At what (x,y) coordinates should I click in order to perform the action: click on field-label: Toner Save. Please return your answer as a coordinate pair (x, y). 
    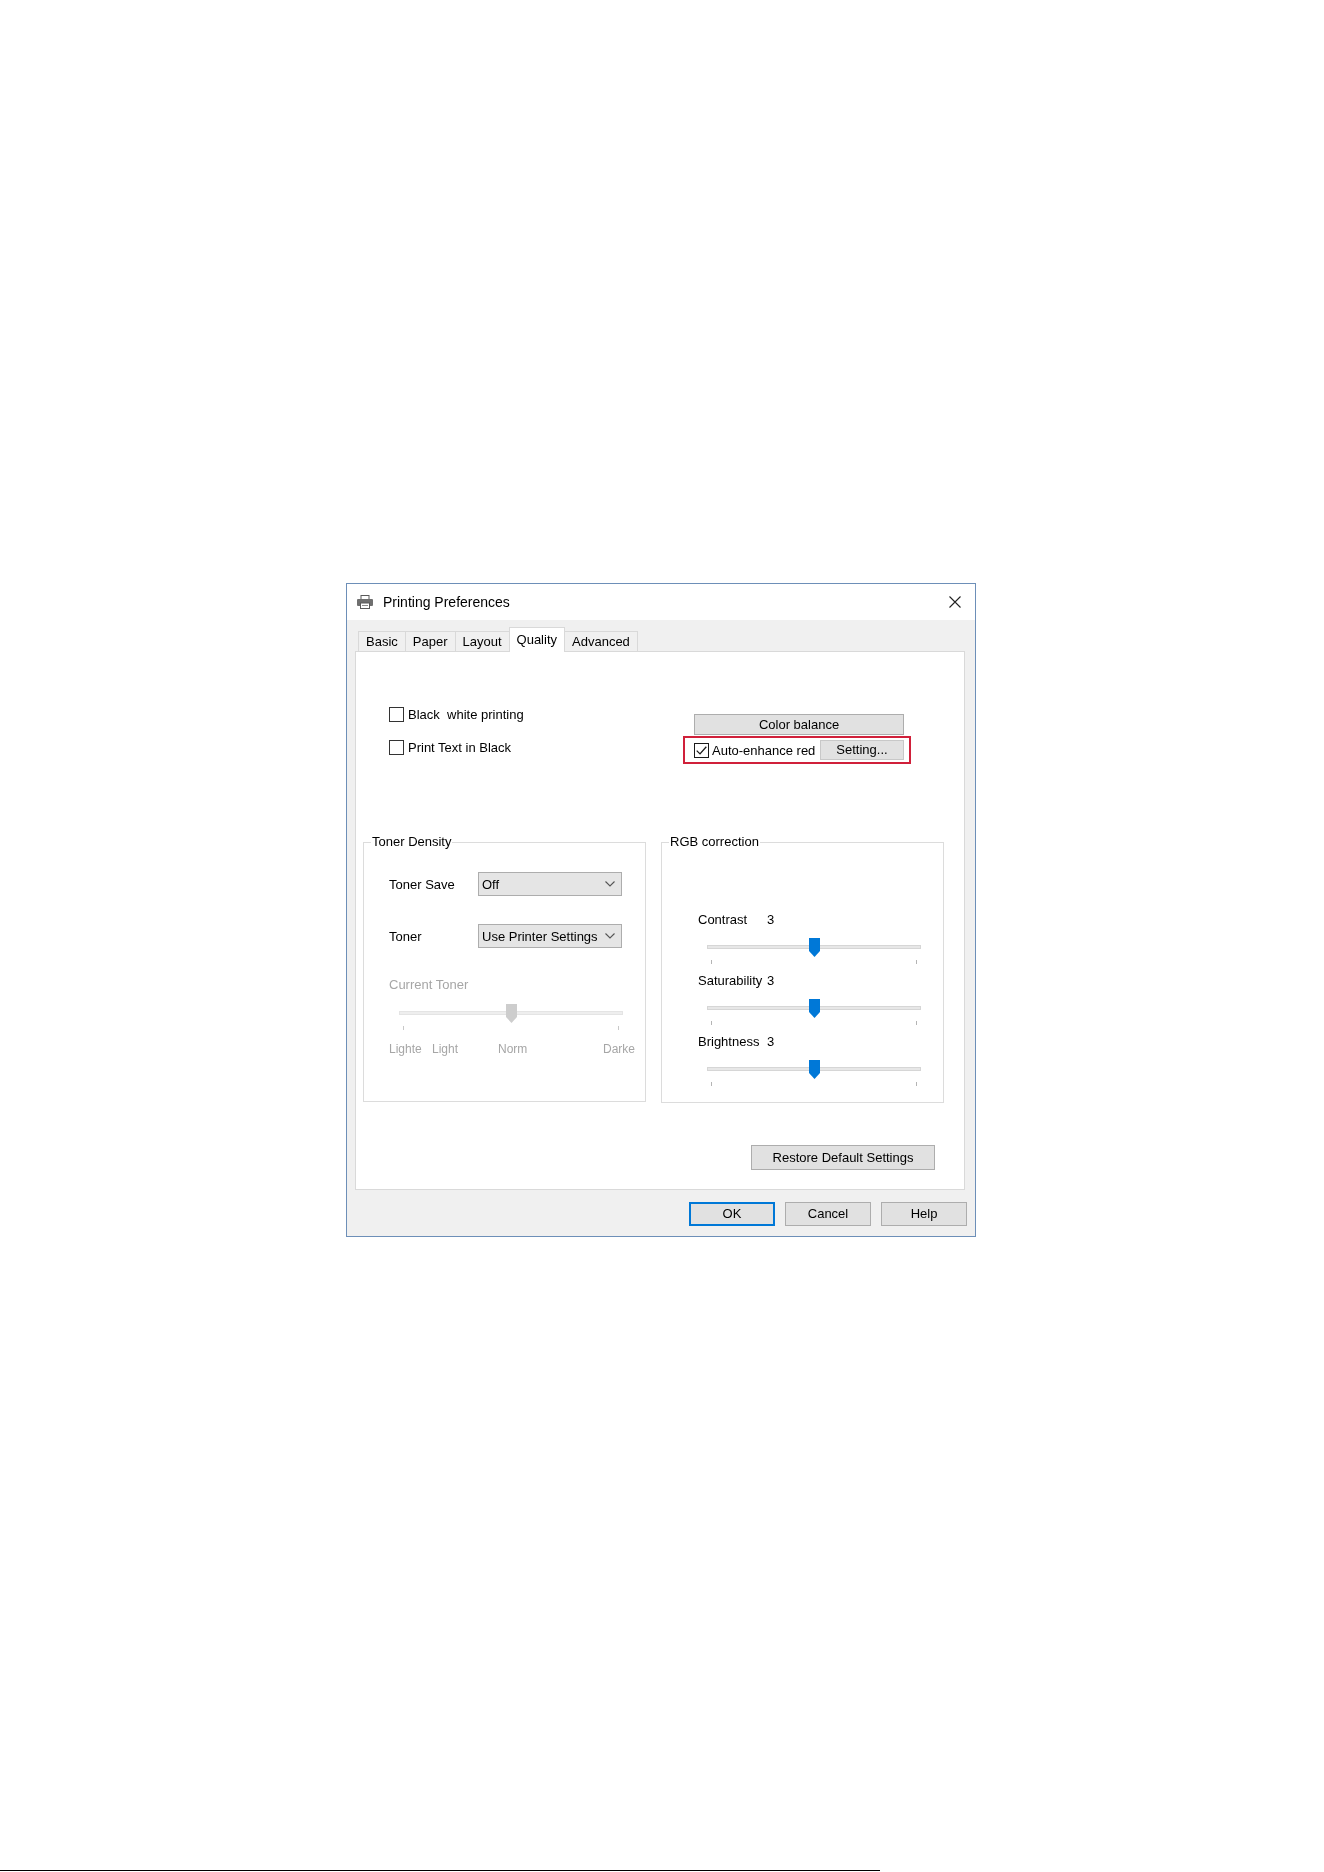
    Looking at the image, I should click on (422, 884).